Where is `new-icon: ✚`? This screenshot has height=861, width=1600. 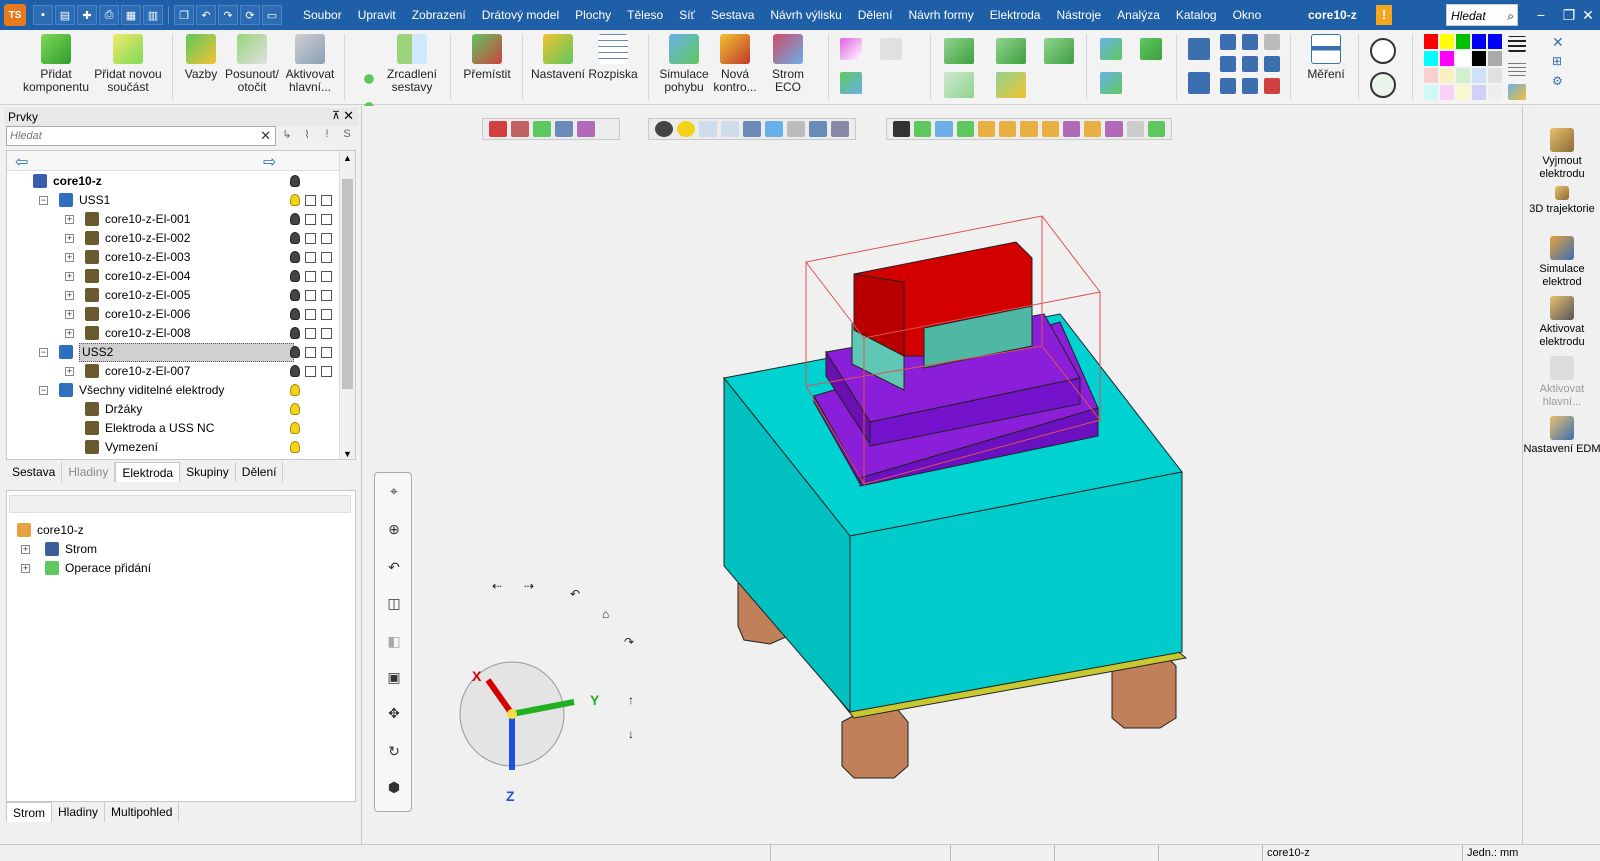
new-icon: ✚ is located at coordinates (87, 15).